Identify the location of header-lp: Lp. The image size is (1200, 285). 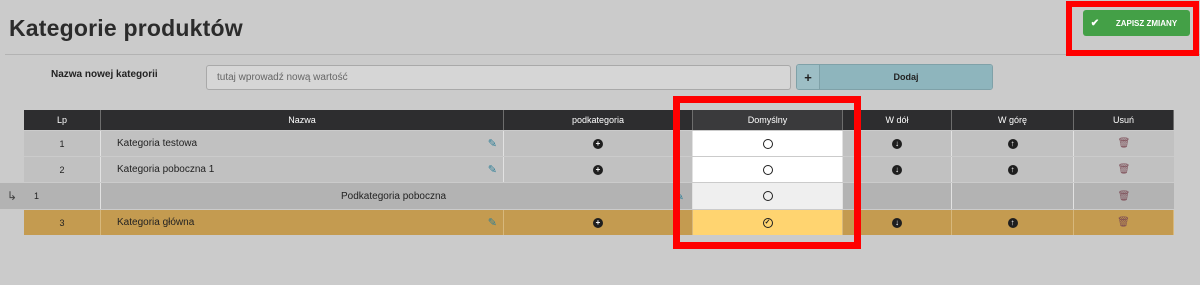
(62, 120).